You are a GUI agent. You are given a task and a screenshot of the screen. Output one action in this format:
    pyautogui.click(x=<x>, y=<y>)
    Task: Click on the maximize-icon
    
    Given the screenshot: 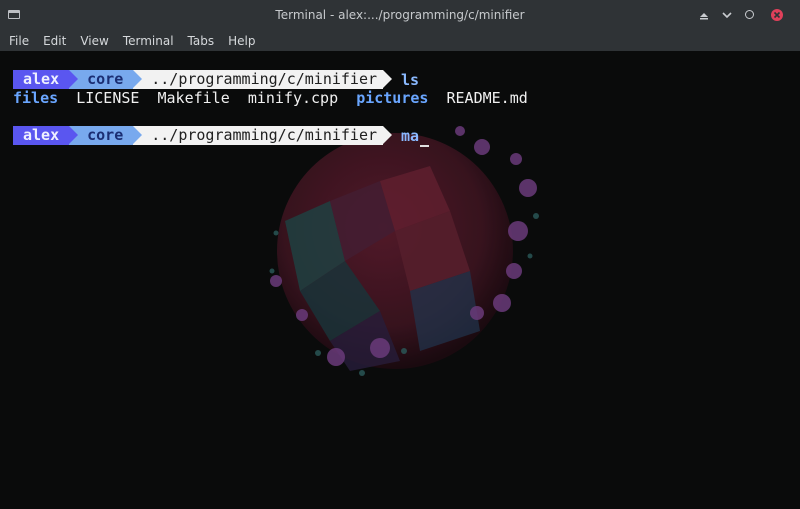 What is the action you would take?
    pyautogui.click(x=749, y=14)
    